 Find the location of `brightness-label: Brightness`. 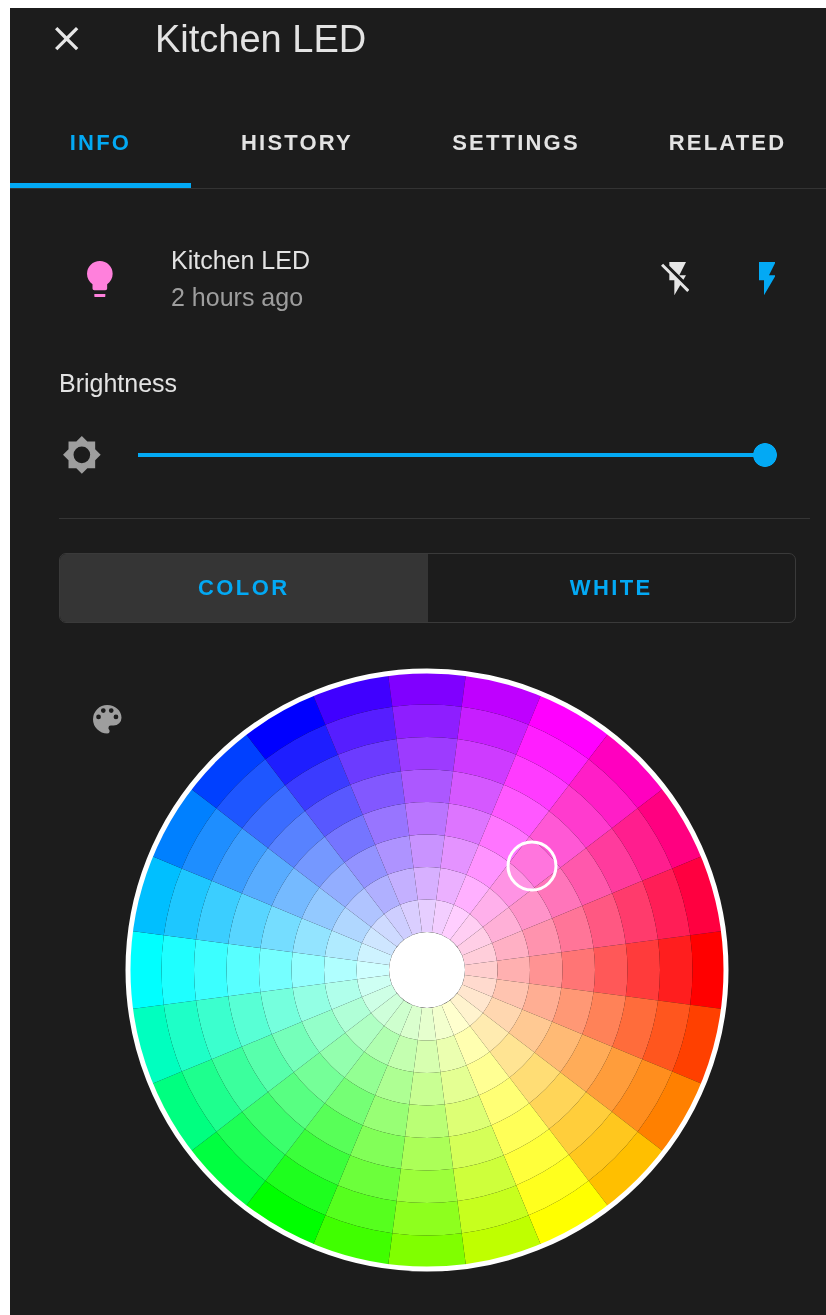

brightness-label: Brightness is located at coordinates (119, 383).